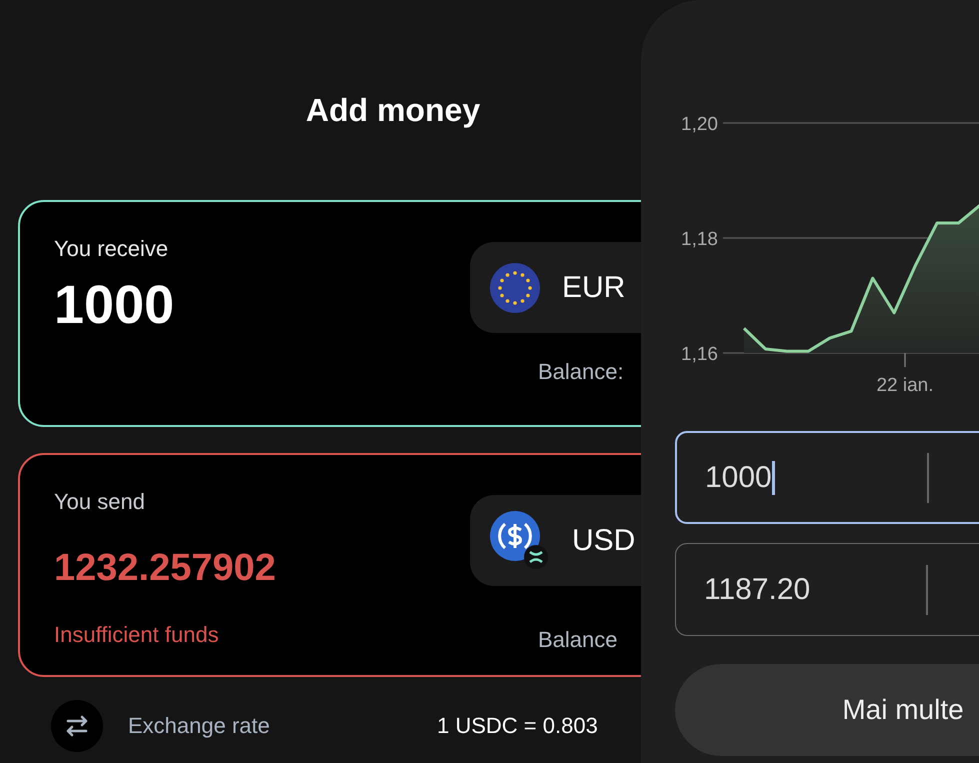 The image size is (979, 763). Describe the element at coordinates (905, 385) in the screenshot. I see `date-label: 22 ian.` at that location.